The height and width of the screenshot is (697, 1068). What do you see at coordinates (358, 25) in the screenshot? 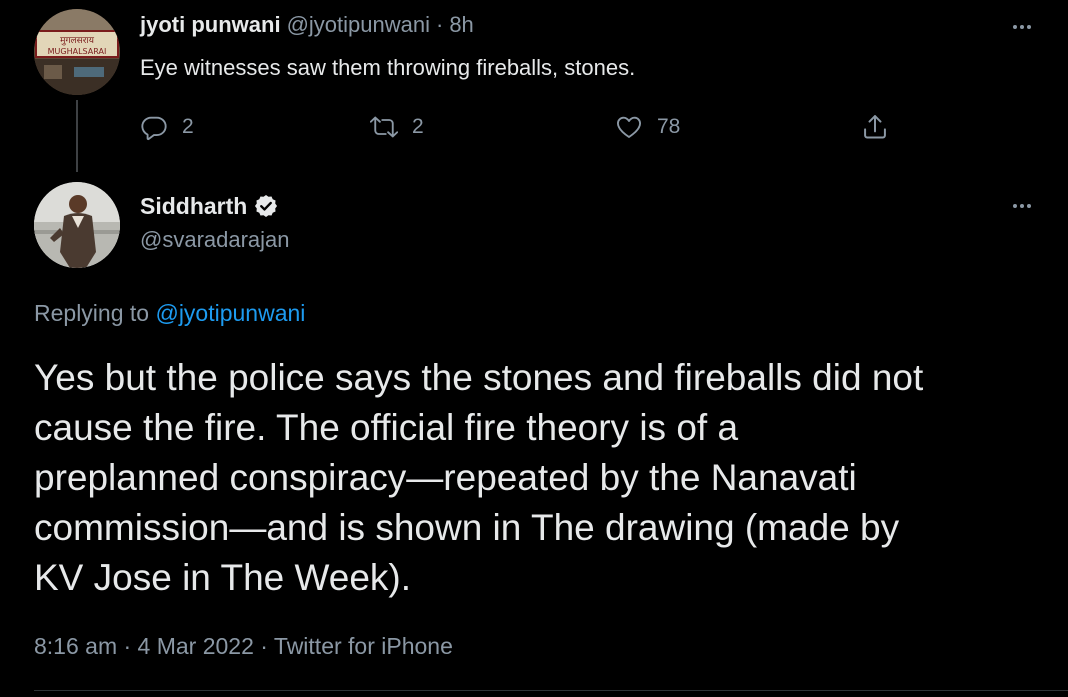
I see `parent-handle: @jyotipunwani` at bounding box center [358, 25].